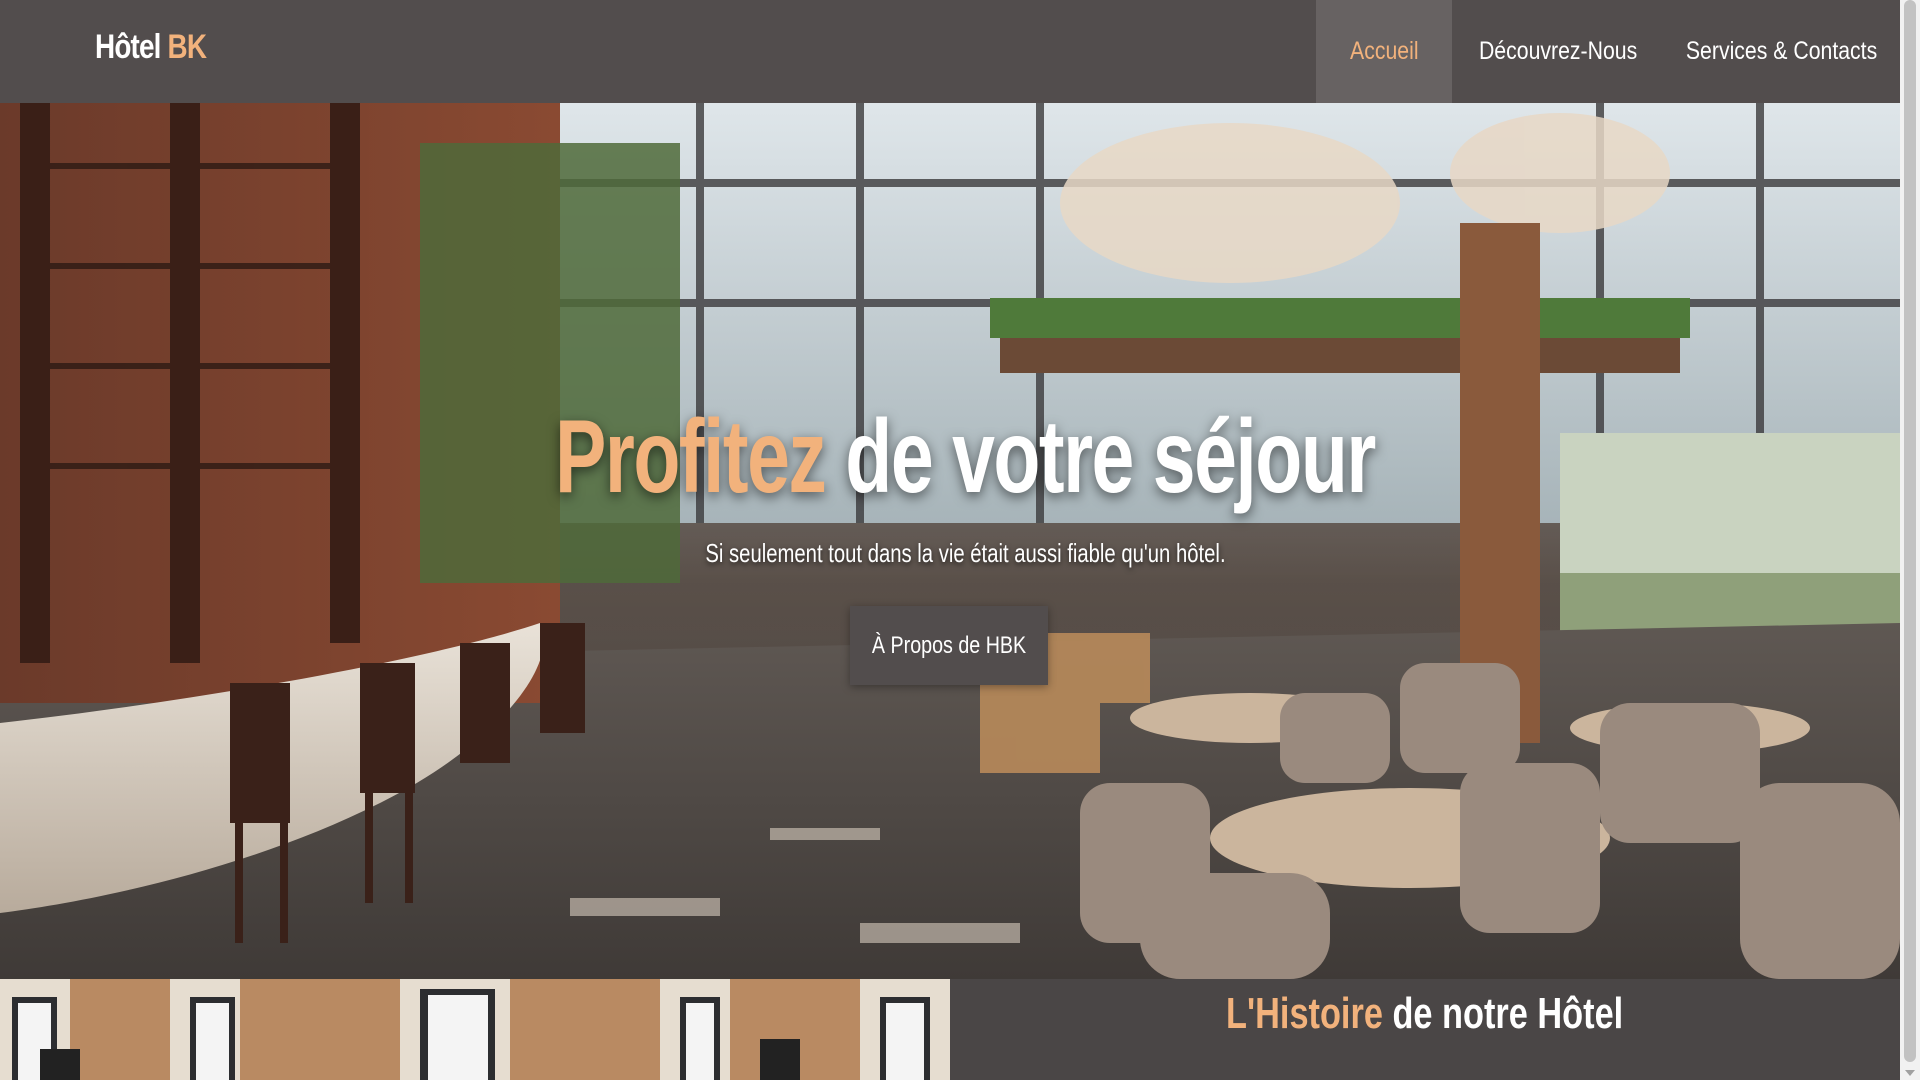 The height and width of the screenshot is (1080, 1920). Describe the element at coordinates (1508, 1013) in the screenshot. I see `history-title-rest: de notre Hôtel` at that location.